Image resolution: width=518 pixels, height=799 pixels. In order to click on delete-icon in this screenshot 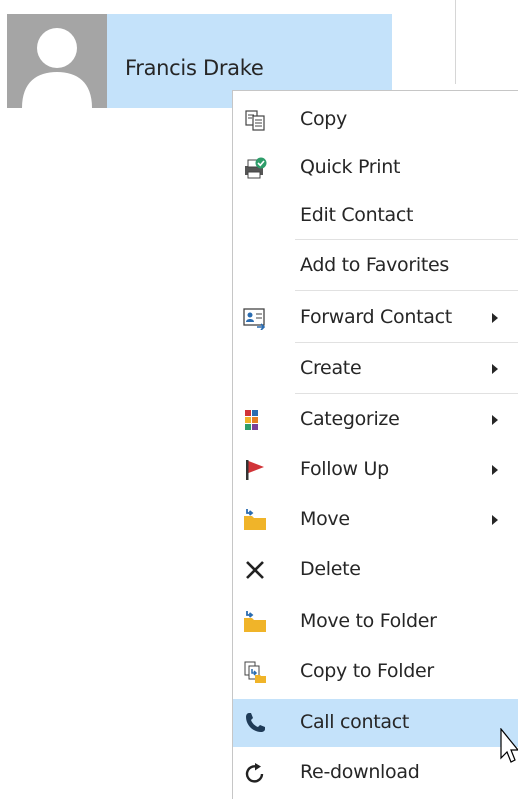, I will do `click(255, 570)`.